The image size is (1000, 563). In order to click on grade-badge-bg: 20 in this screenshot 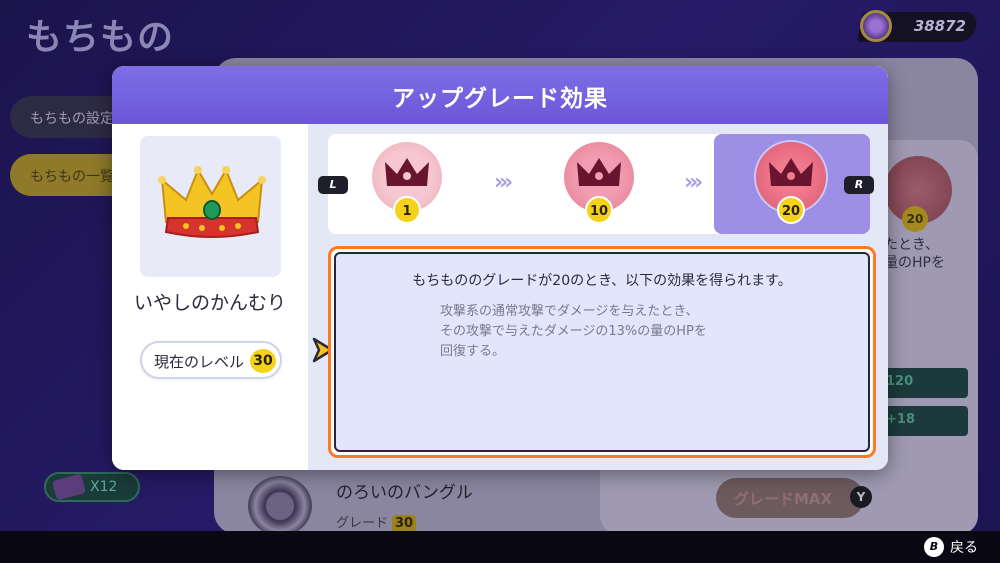, I will do `click(918, 194)`.